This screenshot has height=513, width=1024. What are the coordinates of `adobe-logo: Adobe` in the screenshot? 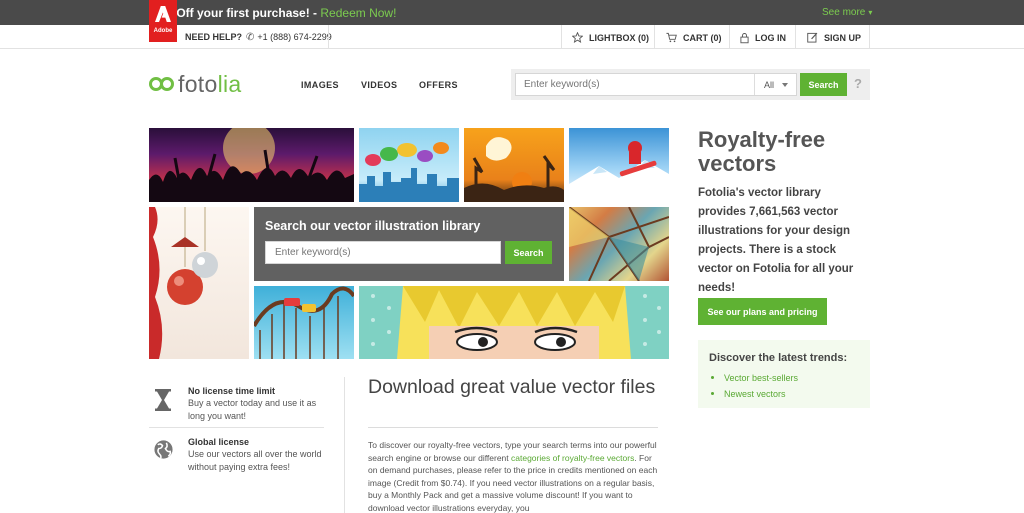 It's located at (163, 21).